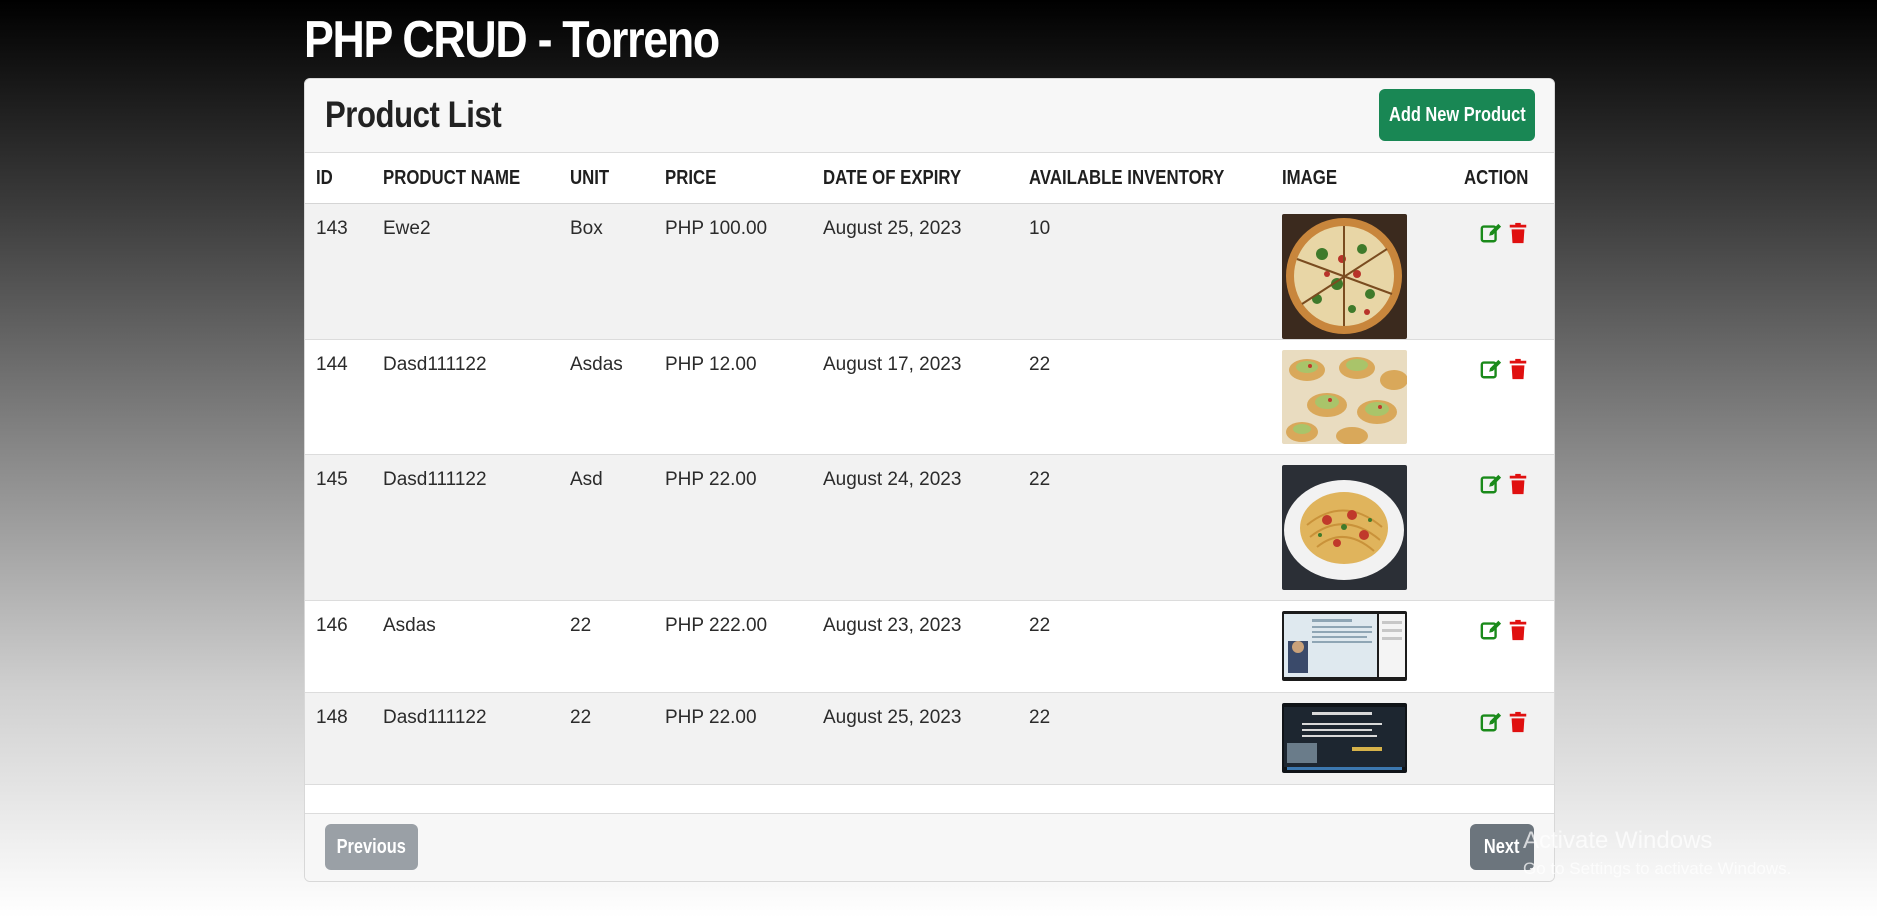 The image size is (1877, 918). What do you see at coordinates (465, 178) in the screenshot?
I see `column-header-product-name: PRODUCT NAME` at bounding box center [465, 178].